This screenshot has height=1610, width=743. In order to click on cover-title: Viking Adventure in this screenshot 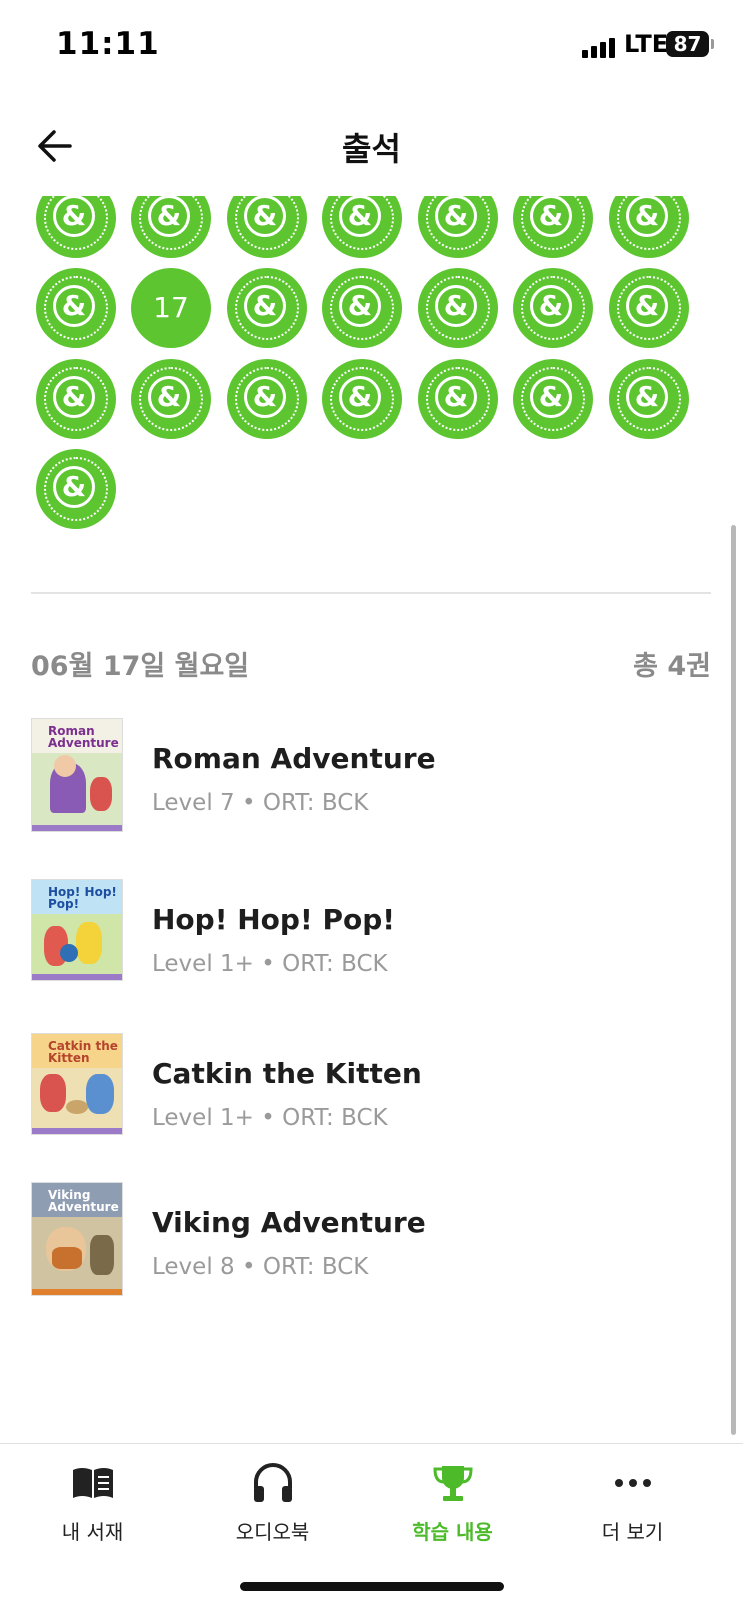, I will do `click(83, 1201)`.